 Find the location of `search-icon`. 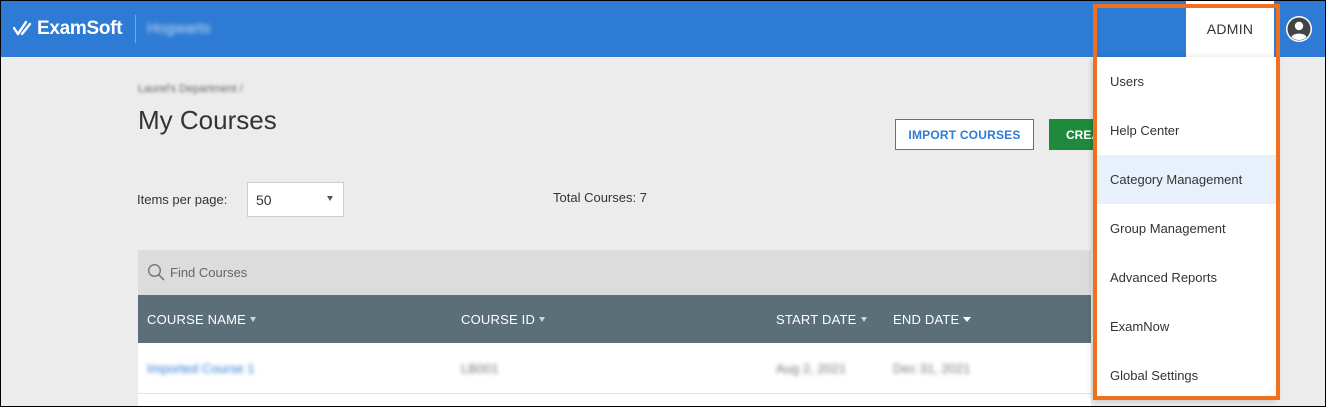

search-icon is located at coordinates (156, 272).